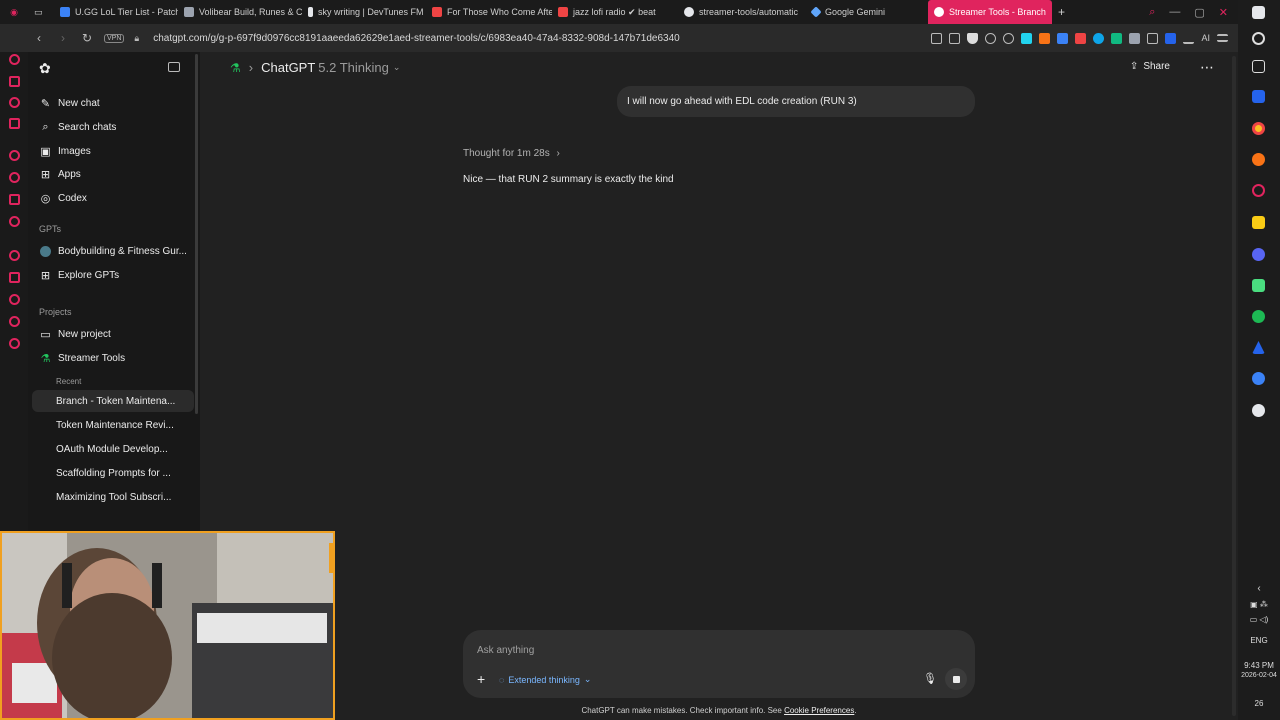 The image size is (1280, 720). Describe the element at coordinates (1258, 222) in the screenshot. I see `file-explorer-icon` at that location.